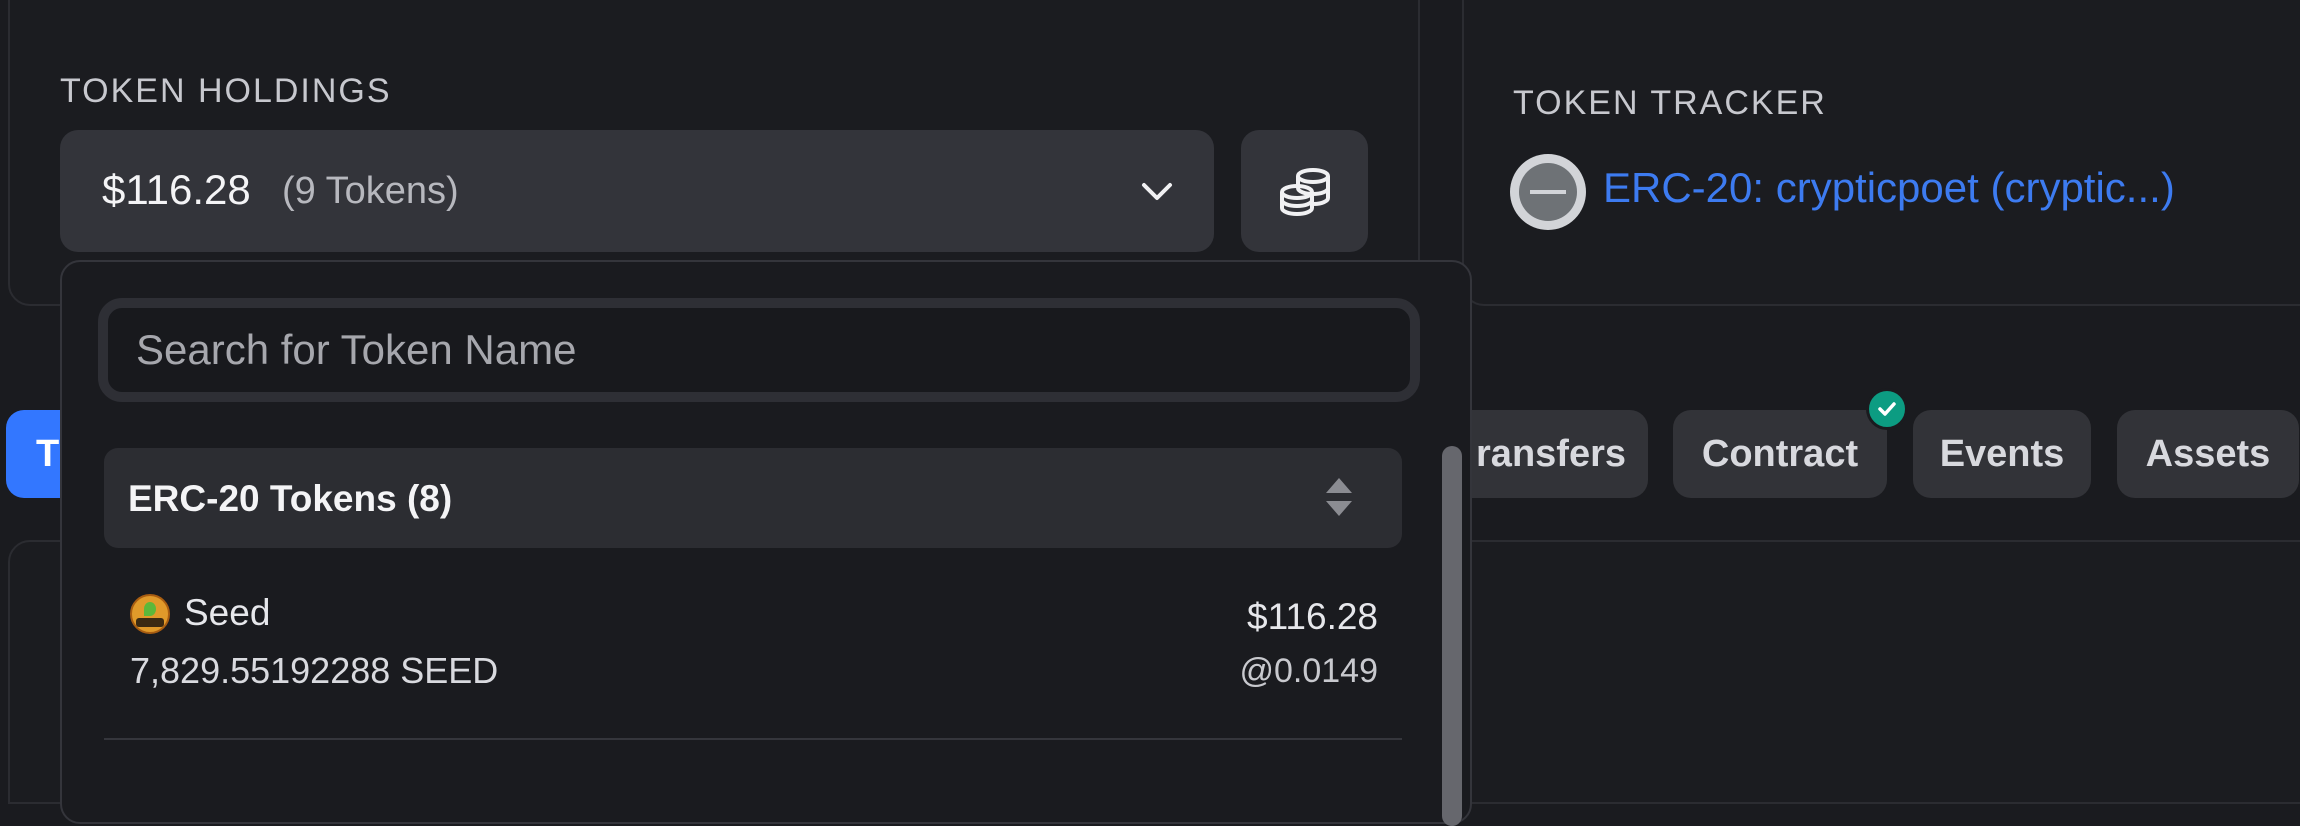 The width and height of the screenshot is (2300, 826). What do you see at coordinates (753, 739) in the screenshot?
I see `list-divider` at bounding box center [753, 739].